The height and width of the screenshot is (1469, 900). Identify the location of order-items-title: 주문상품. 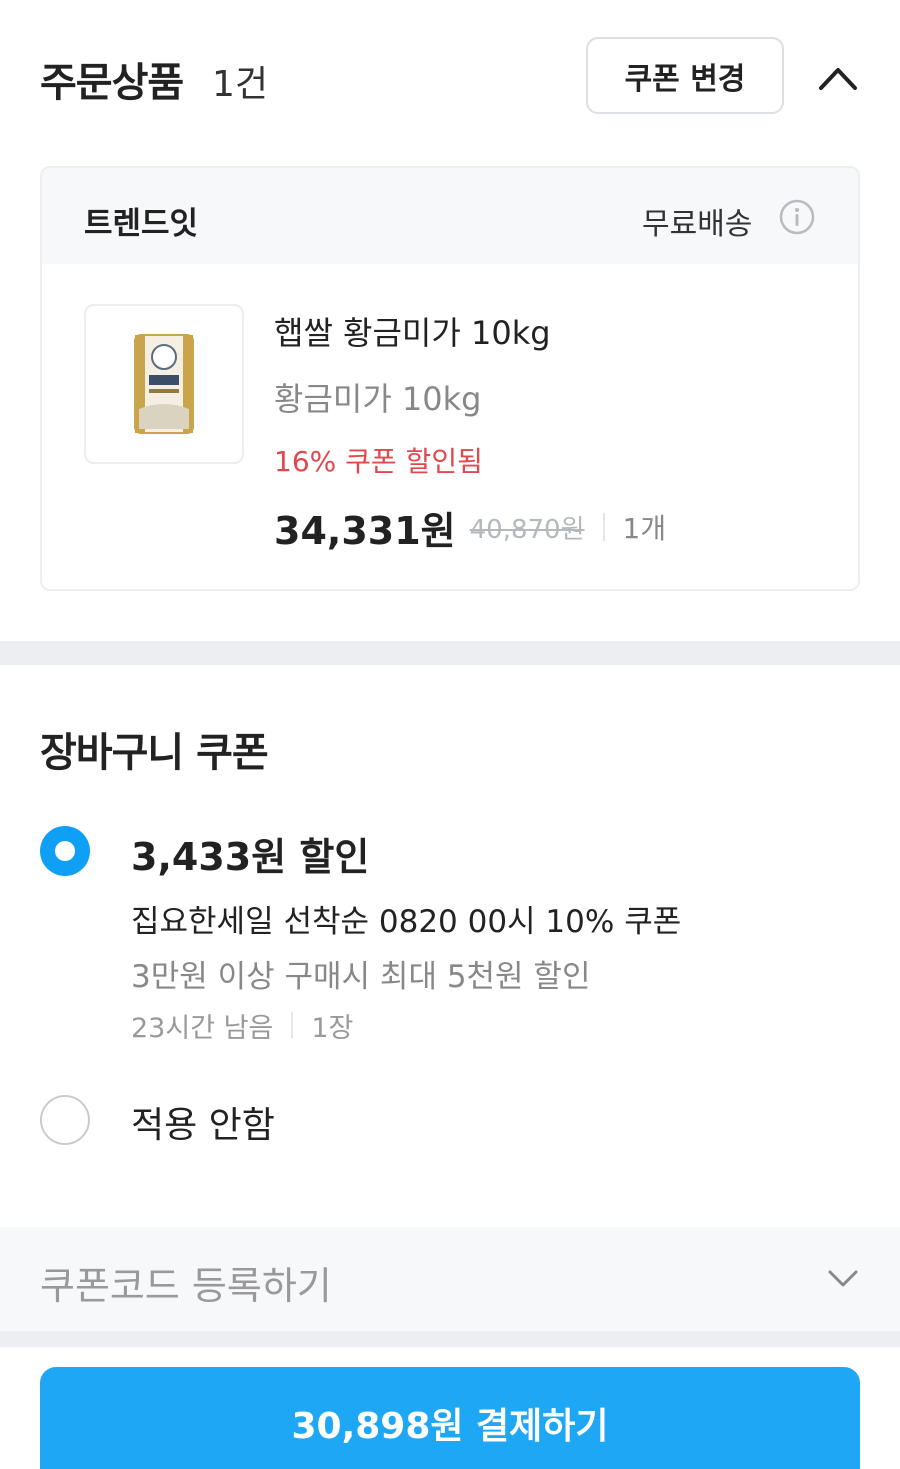
(112, 83).